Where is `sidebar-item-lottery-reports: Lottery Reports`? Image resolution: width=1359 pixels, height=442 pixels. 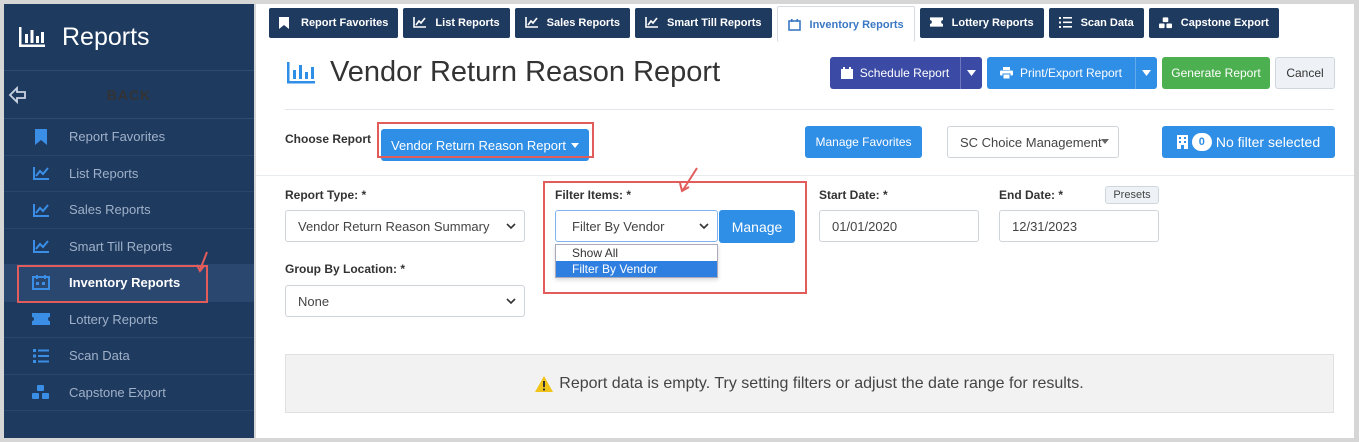 sidebar-item-lottery-reports: Lottery Reports is located at coordinates (129, 320).